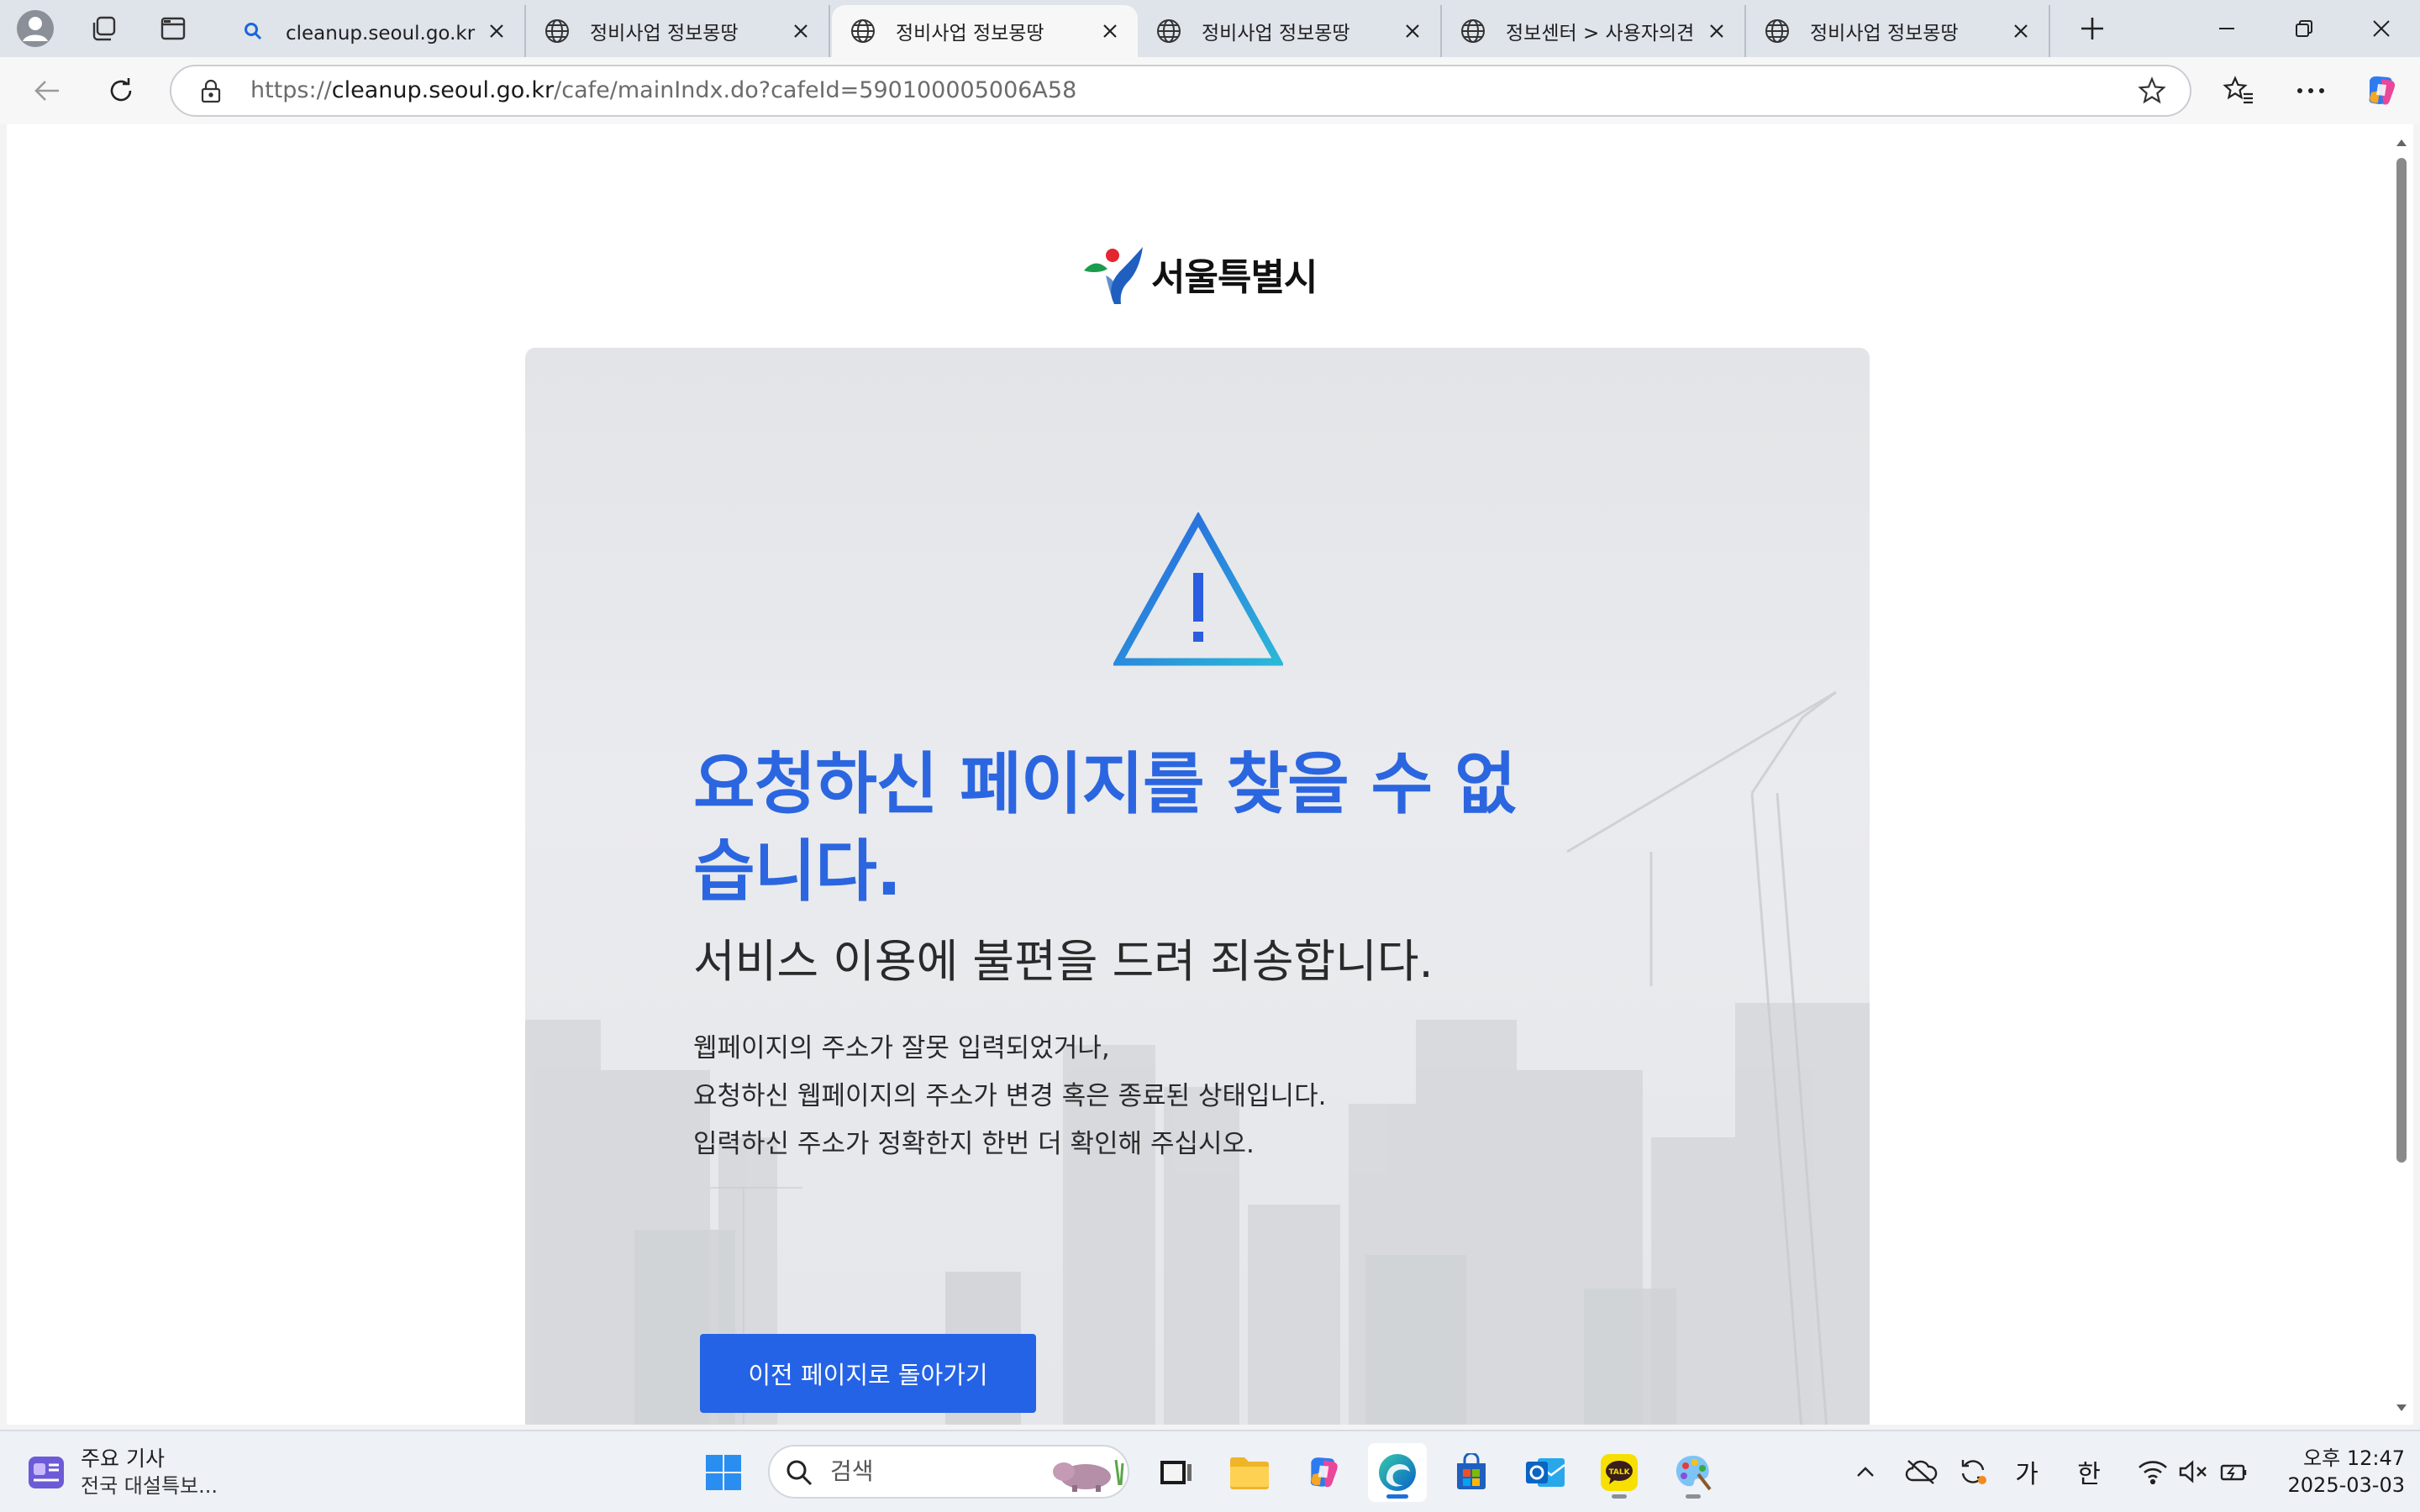 This screenshot has width=2420, height=1512. What do you see at coordinates (1397, 1496) in the screenshot?
I see `active-app-indicator` at bounding box center [1397, 1496].